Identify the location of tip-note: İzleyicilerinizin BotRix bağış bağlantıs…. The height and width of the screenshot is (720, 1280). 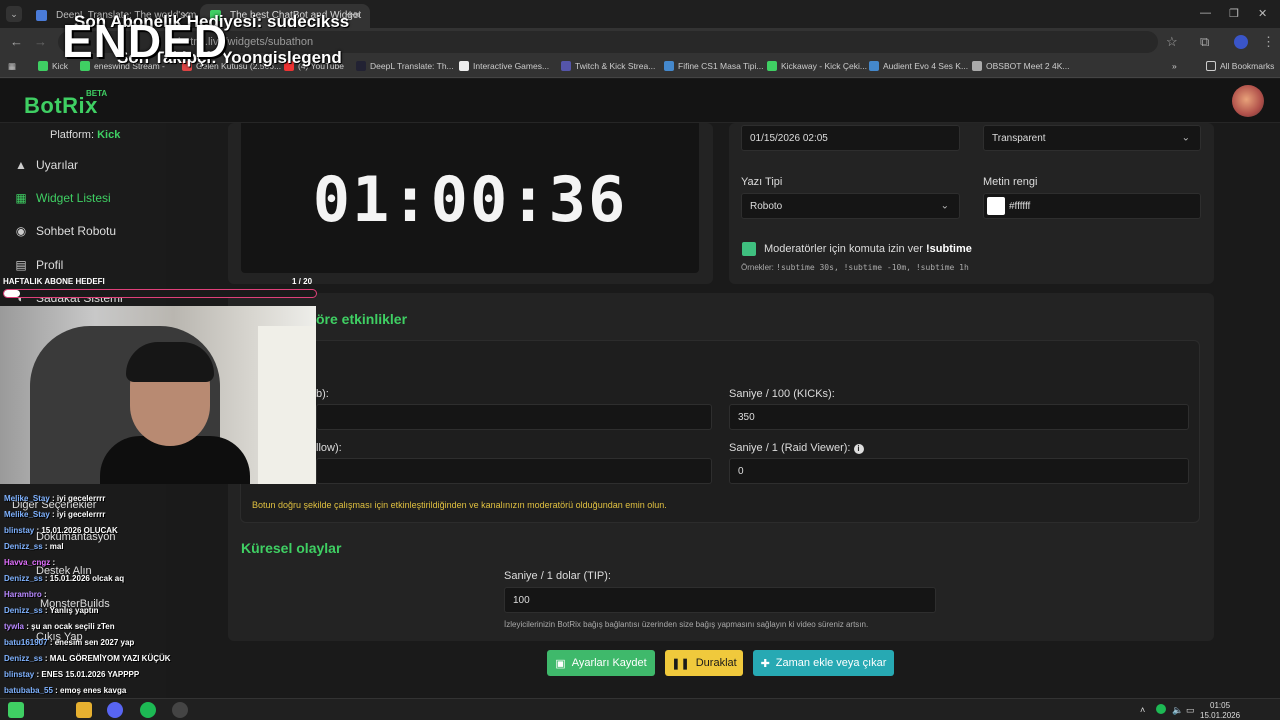
(686, 624).